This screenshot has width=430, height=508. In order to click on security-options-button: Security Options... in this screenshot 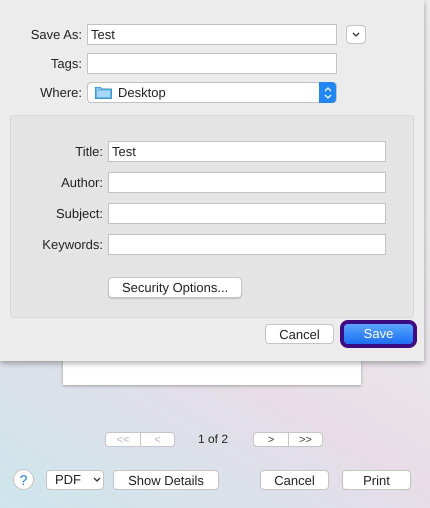, I will do `click(175, 287)`.